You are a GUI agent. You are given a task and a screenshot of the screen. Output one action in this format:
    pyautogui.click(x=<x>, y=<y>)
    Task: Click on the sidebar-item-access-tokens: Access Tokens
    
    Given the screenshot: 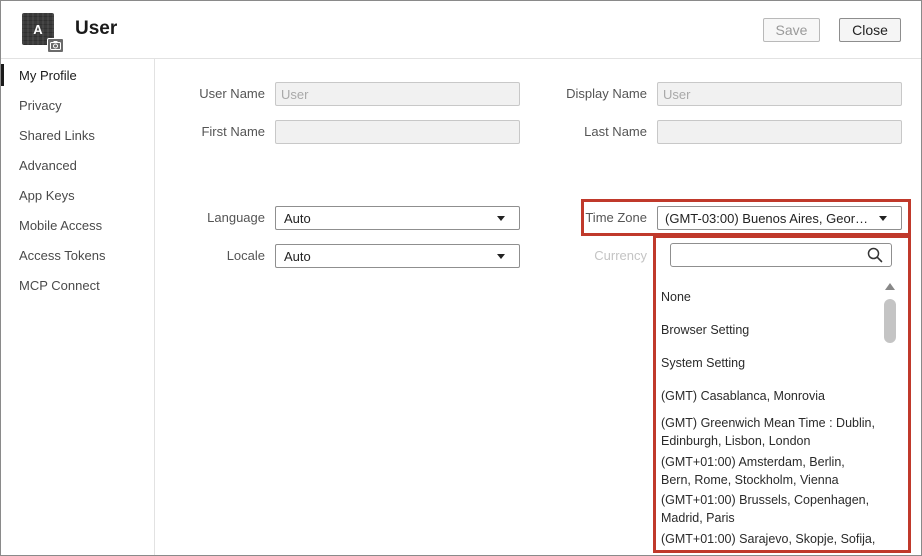 What is the action you would take?
    pyautogui.click(x=77, y=255)
    